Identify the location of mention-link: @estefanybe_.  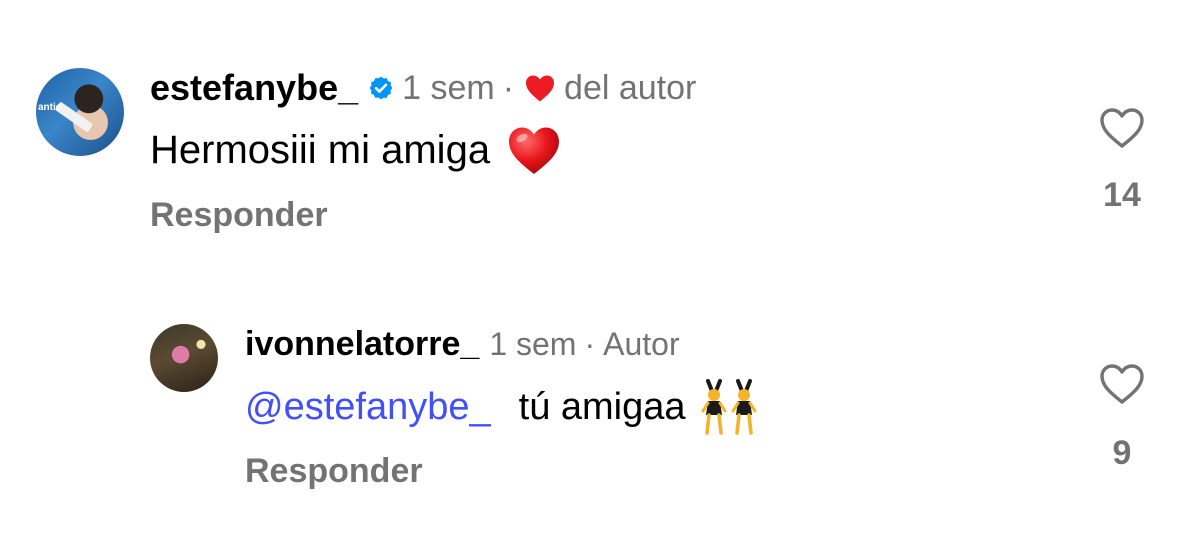
(368, 407).